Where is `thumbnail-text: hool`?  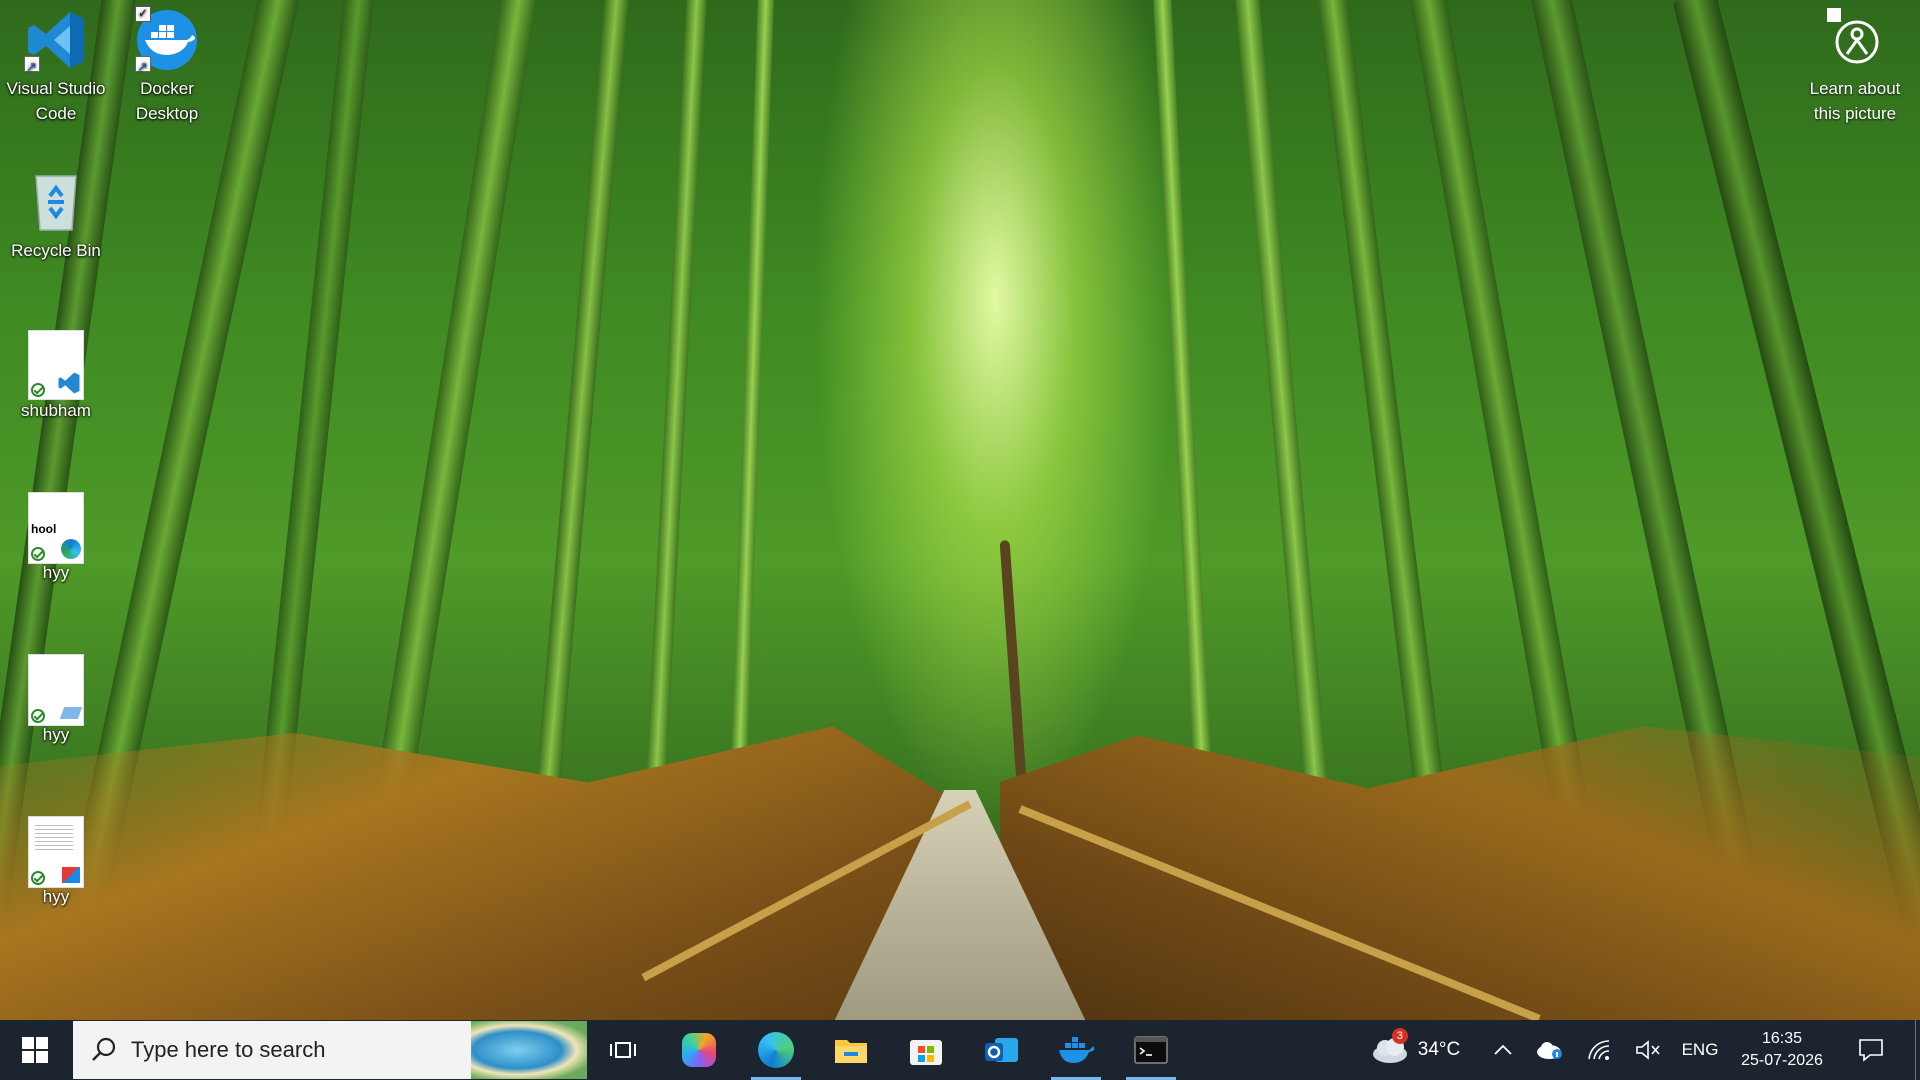
thumbnail-text: hool is located at coordinates (44, 529).